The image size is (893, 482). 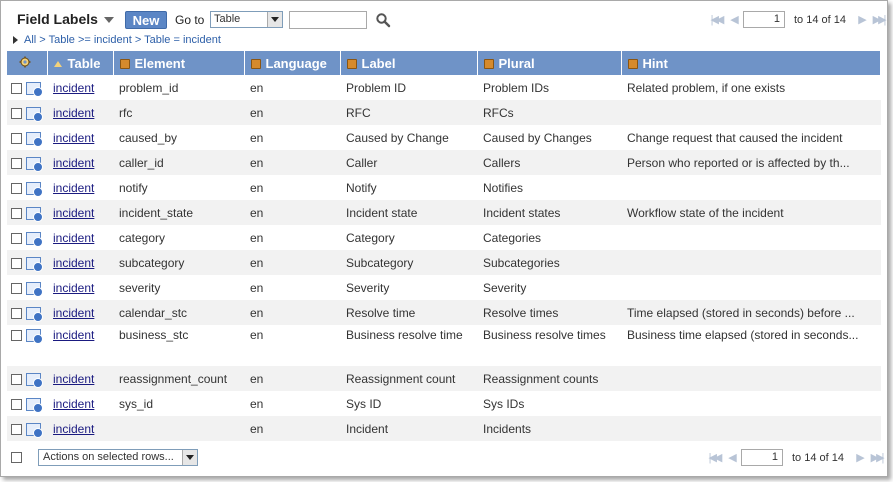 I want to click on gear-icon, so click(x=25, y=62).